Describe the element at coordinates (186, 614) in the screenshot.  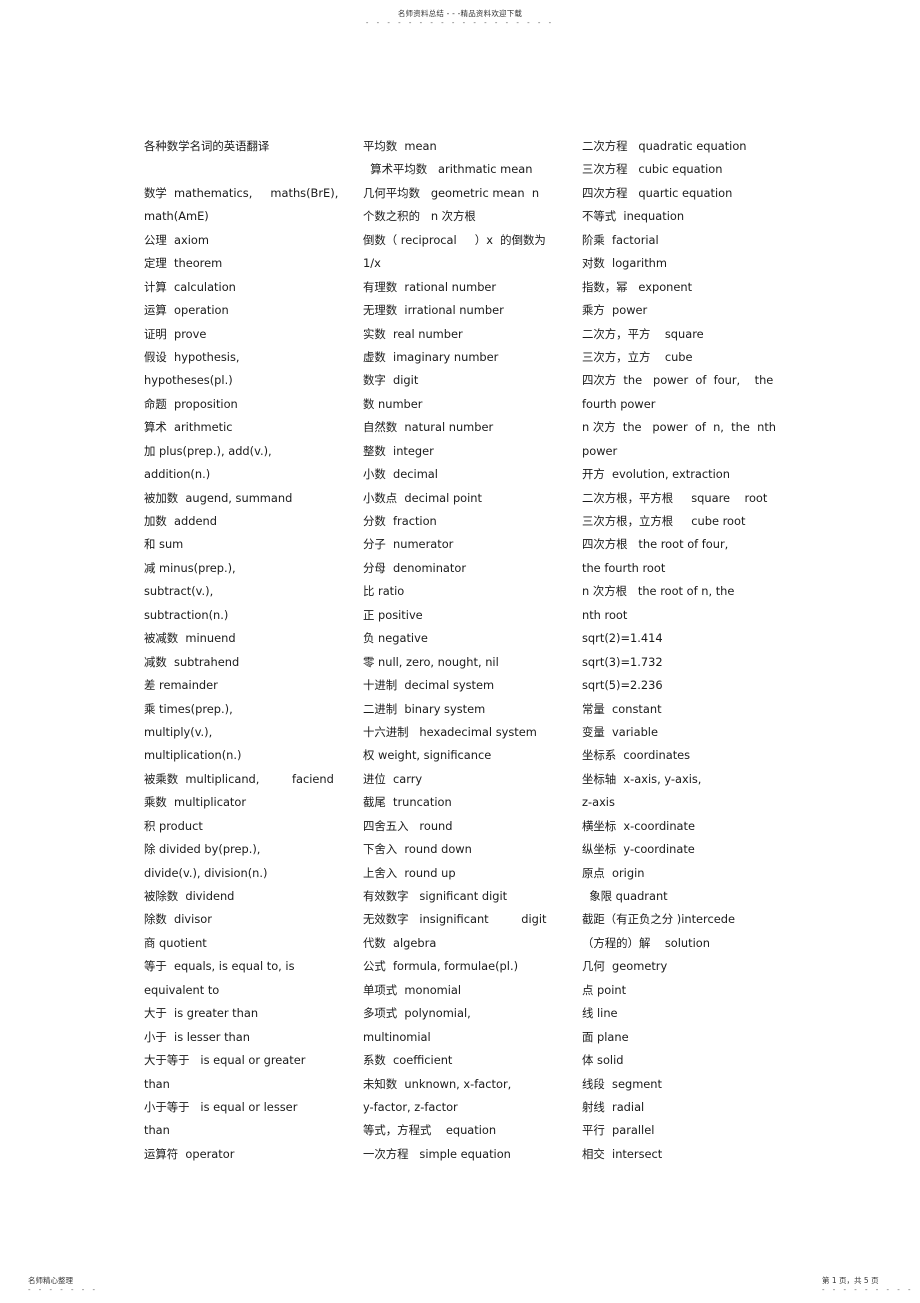
I see `glossary-line: subtraction(n.)` at that location.